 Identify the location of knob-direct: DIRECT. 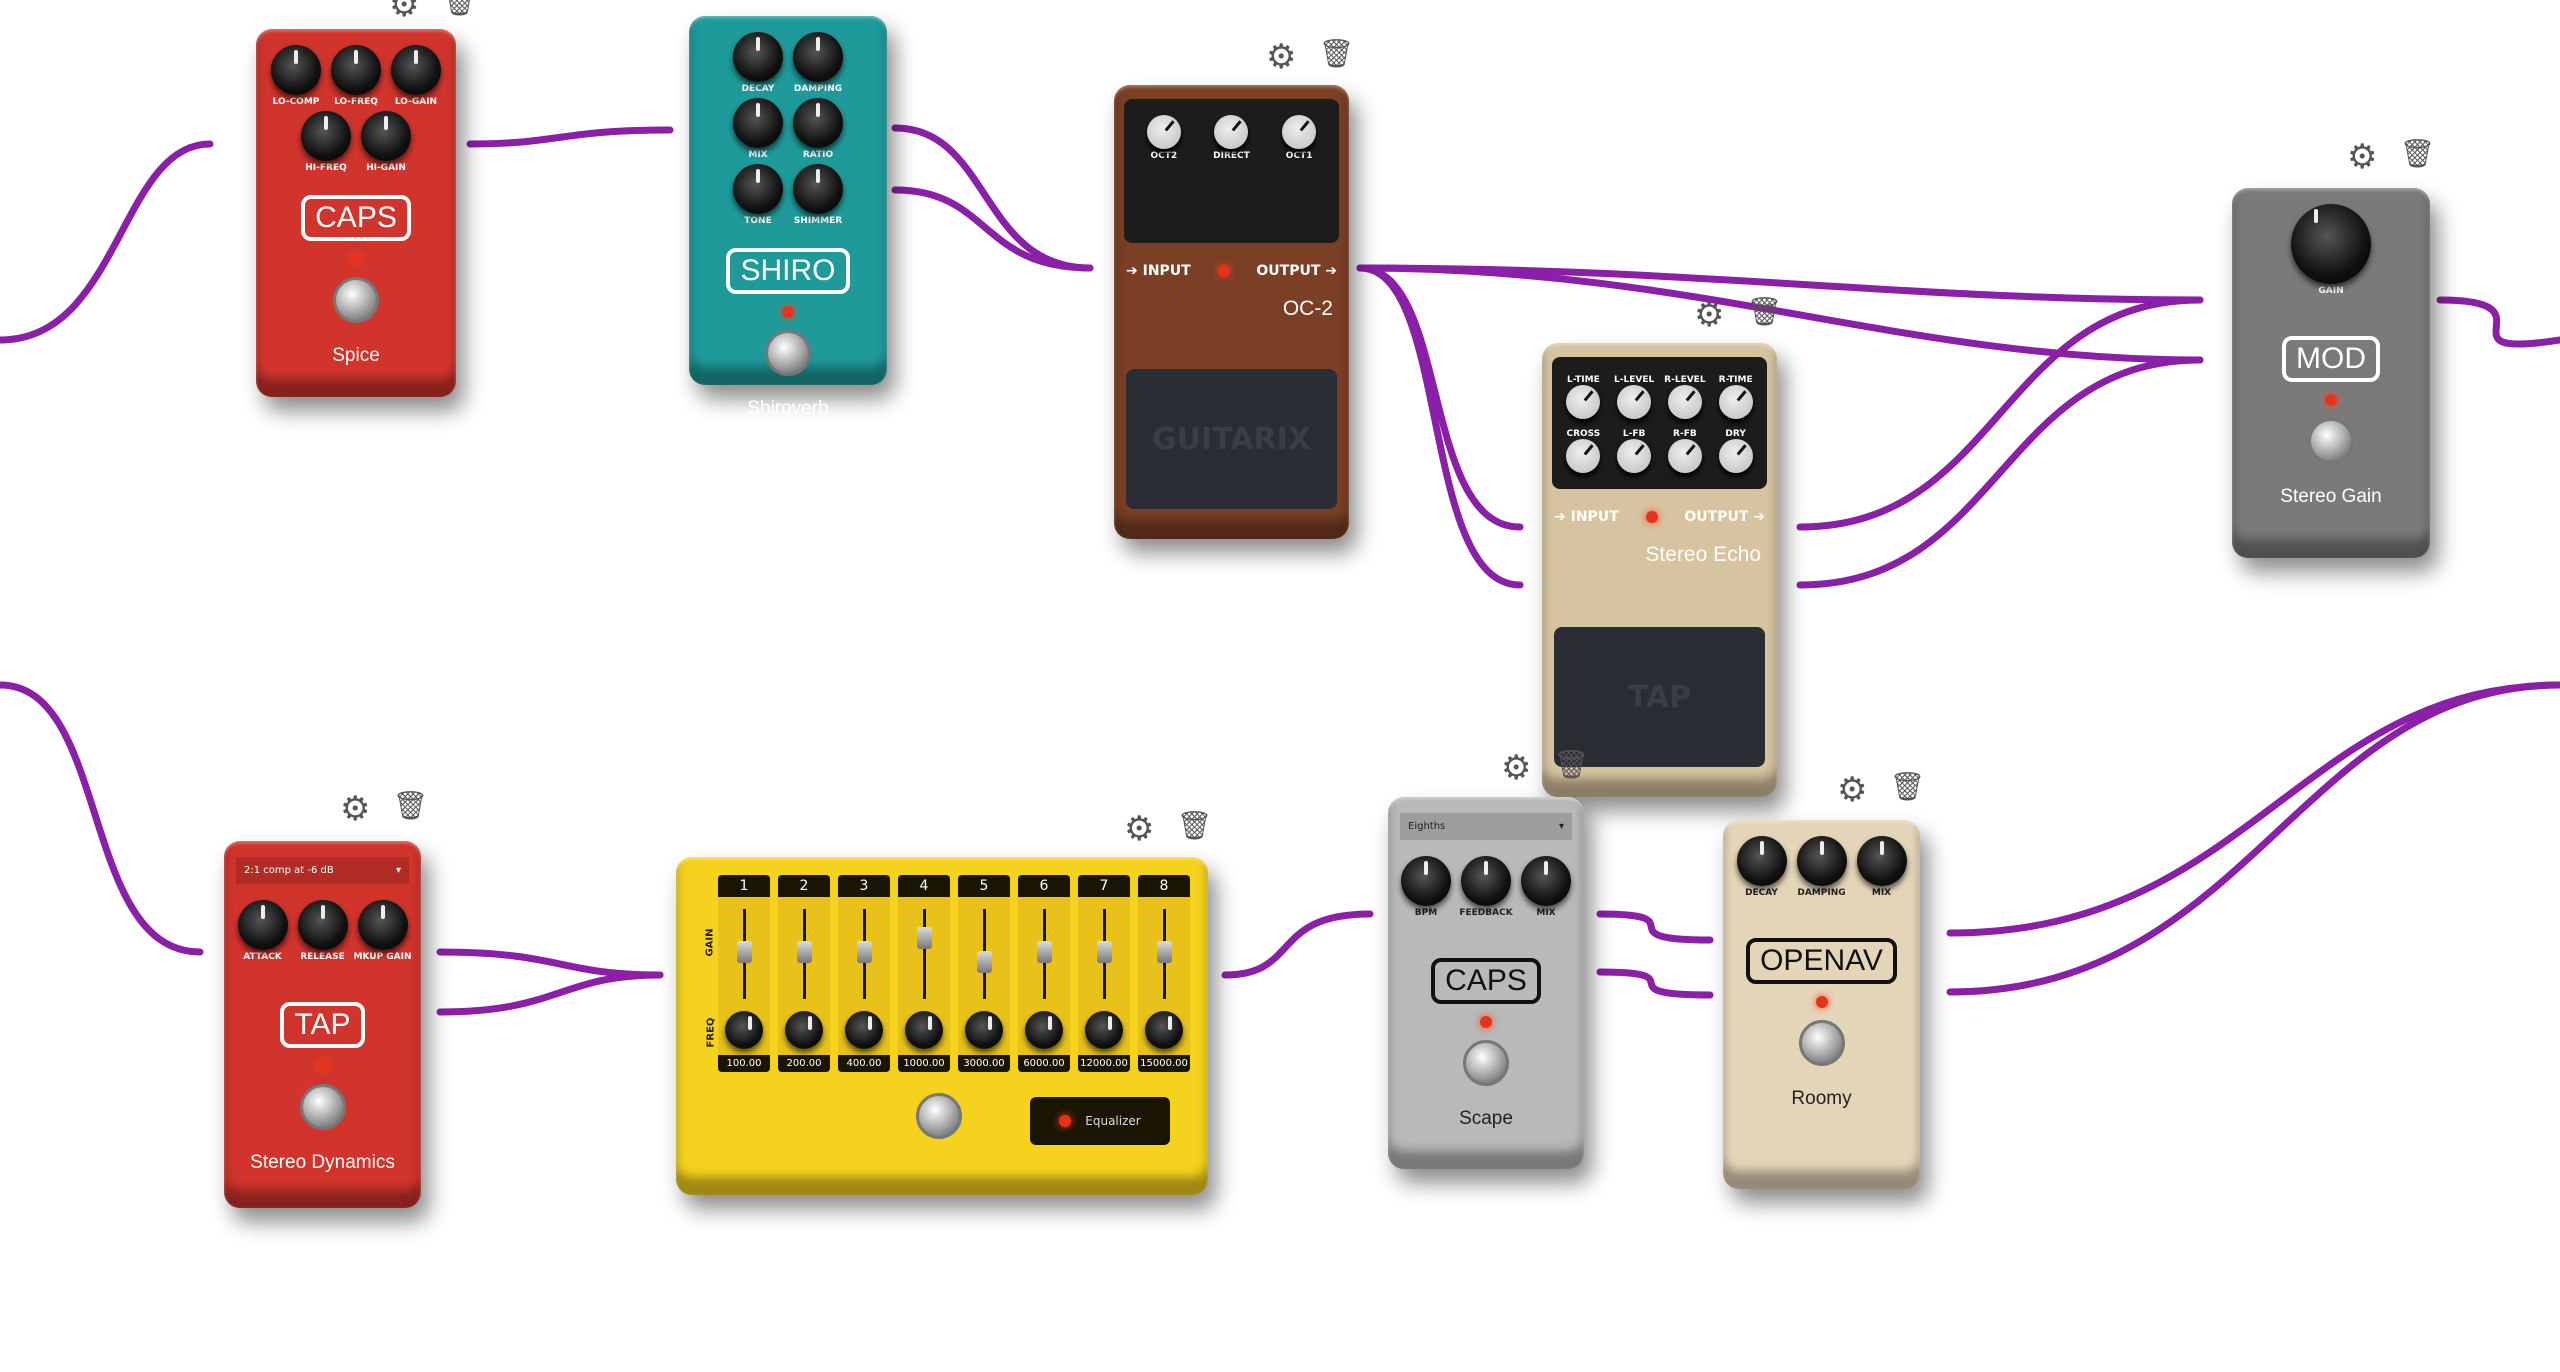
(1231, 171).